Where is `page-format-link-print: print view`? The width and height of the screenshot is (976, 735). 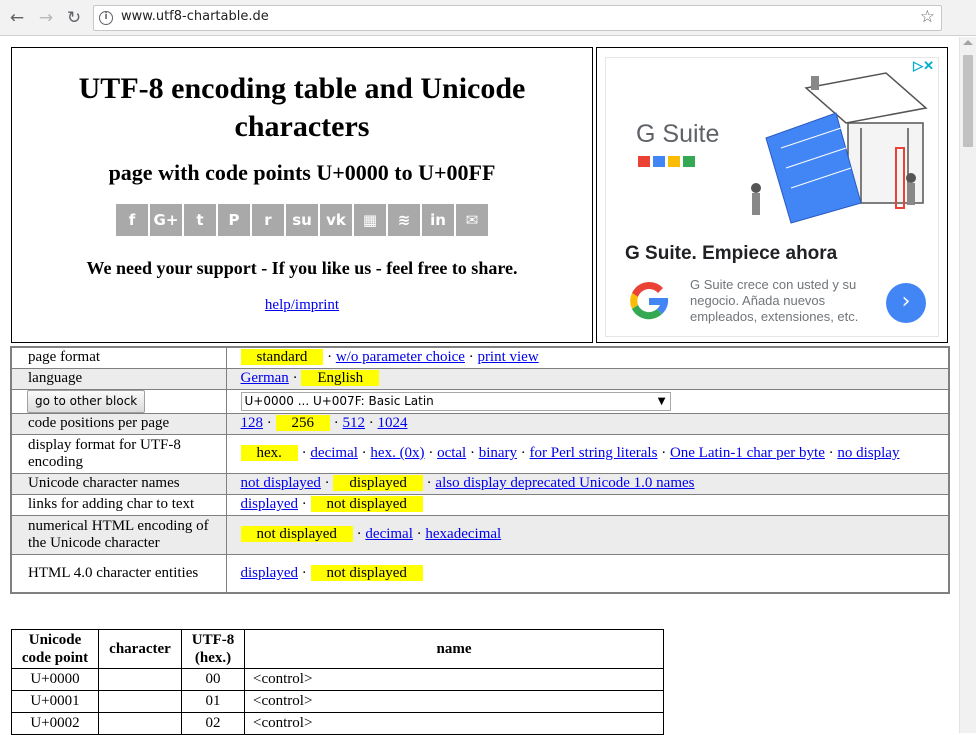 page-format-link-print: print view is located at coordinates (507, 357).